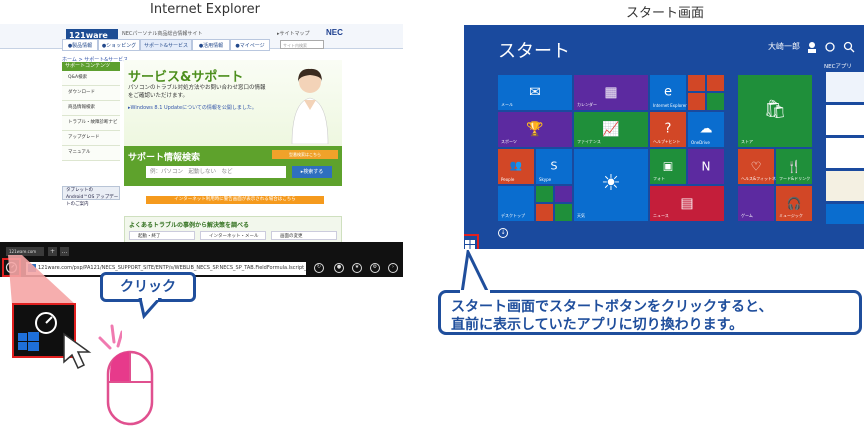 The width and height of the screenshot is (864, 439). What do you see at coordinates (848, 46) in the screenshot?
I see `search-icon` at bounding box center [848, 46].